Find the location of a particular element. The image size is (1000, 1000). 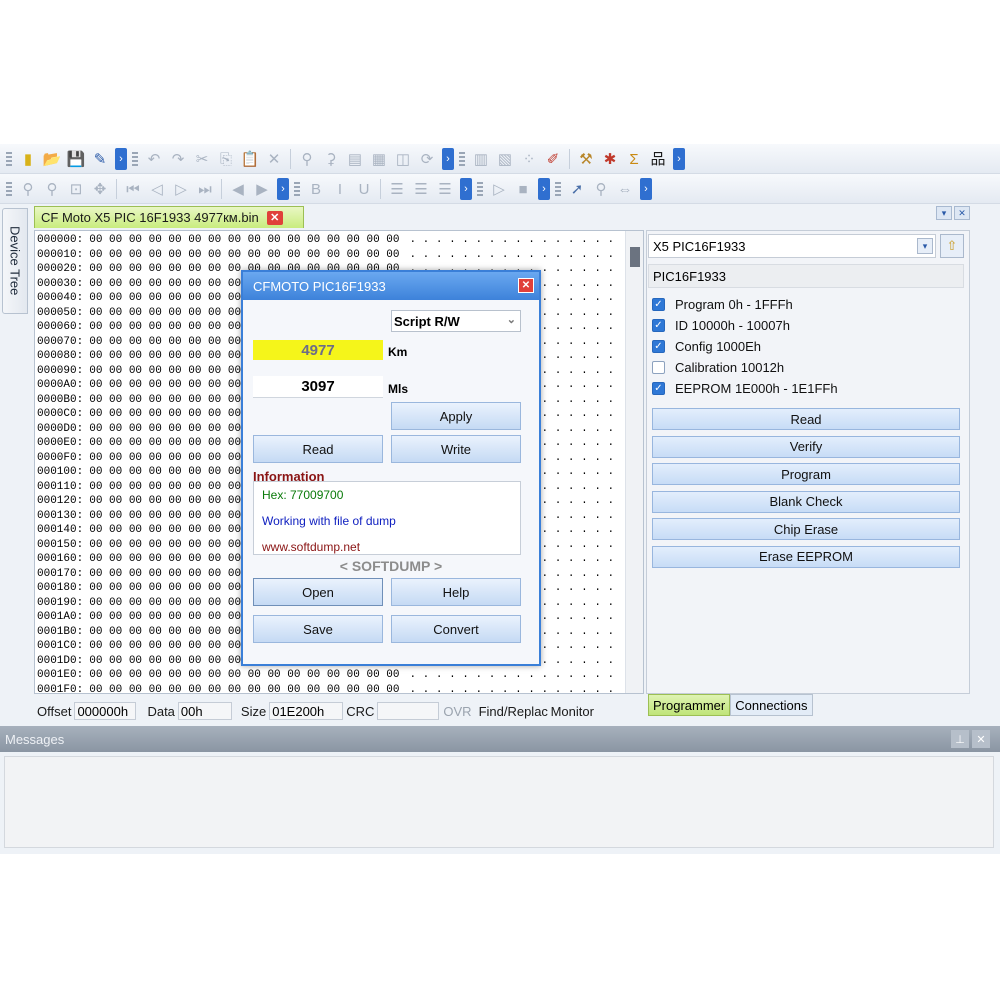

replace-icon: ⚳ is located at coordinates (331, 159).